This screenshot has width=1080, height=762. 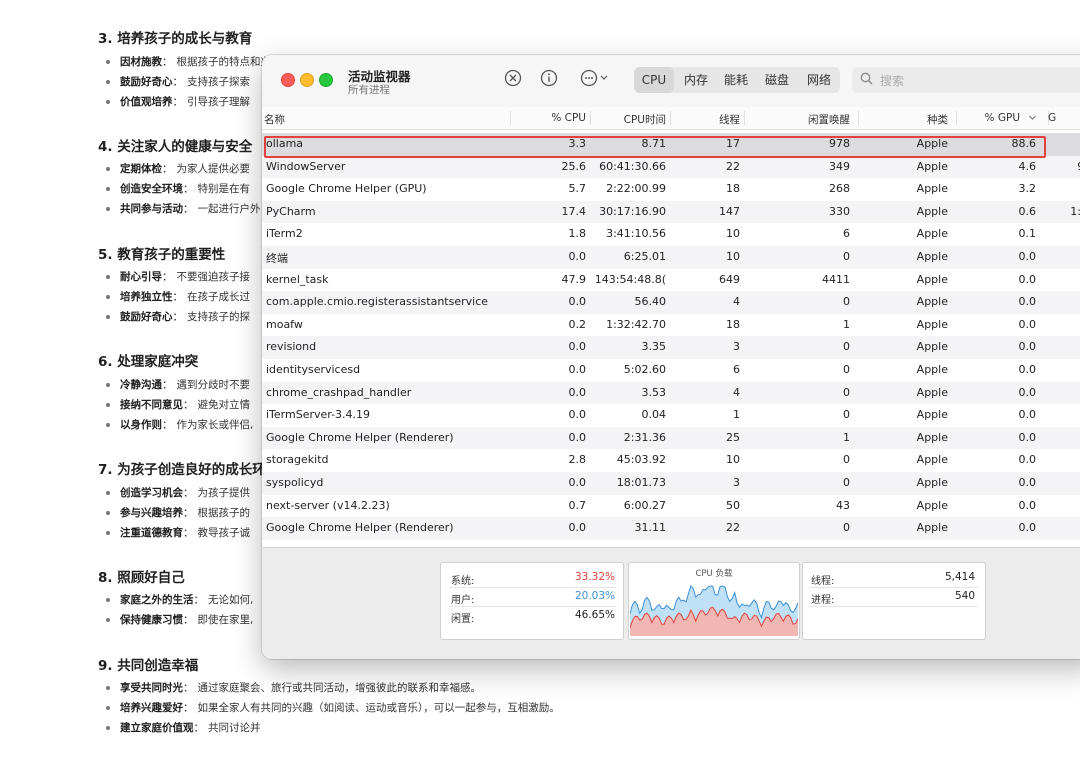 I want to click on bullet-text: 通过家庭聚会、旅行或共同活动，增强彼此的联系和幸福感。, so click(x=339, y=688).